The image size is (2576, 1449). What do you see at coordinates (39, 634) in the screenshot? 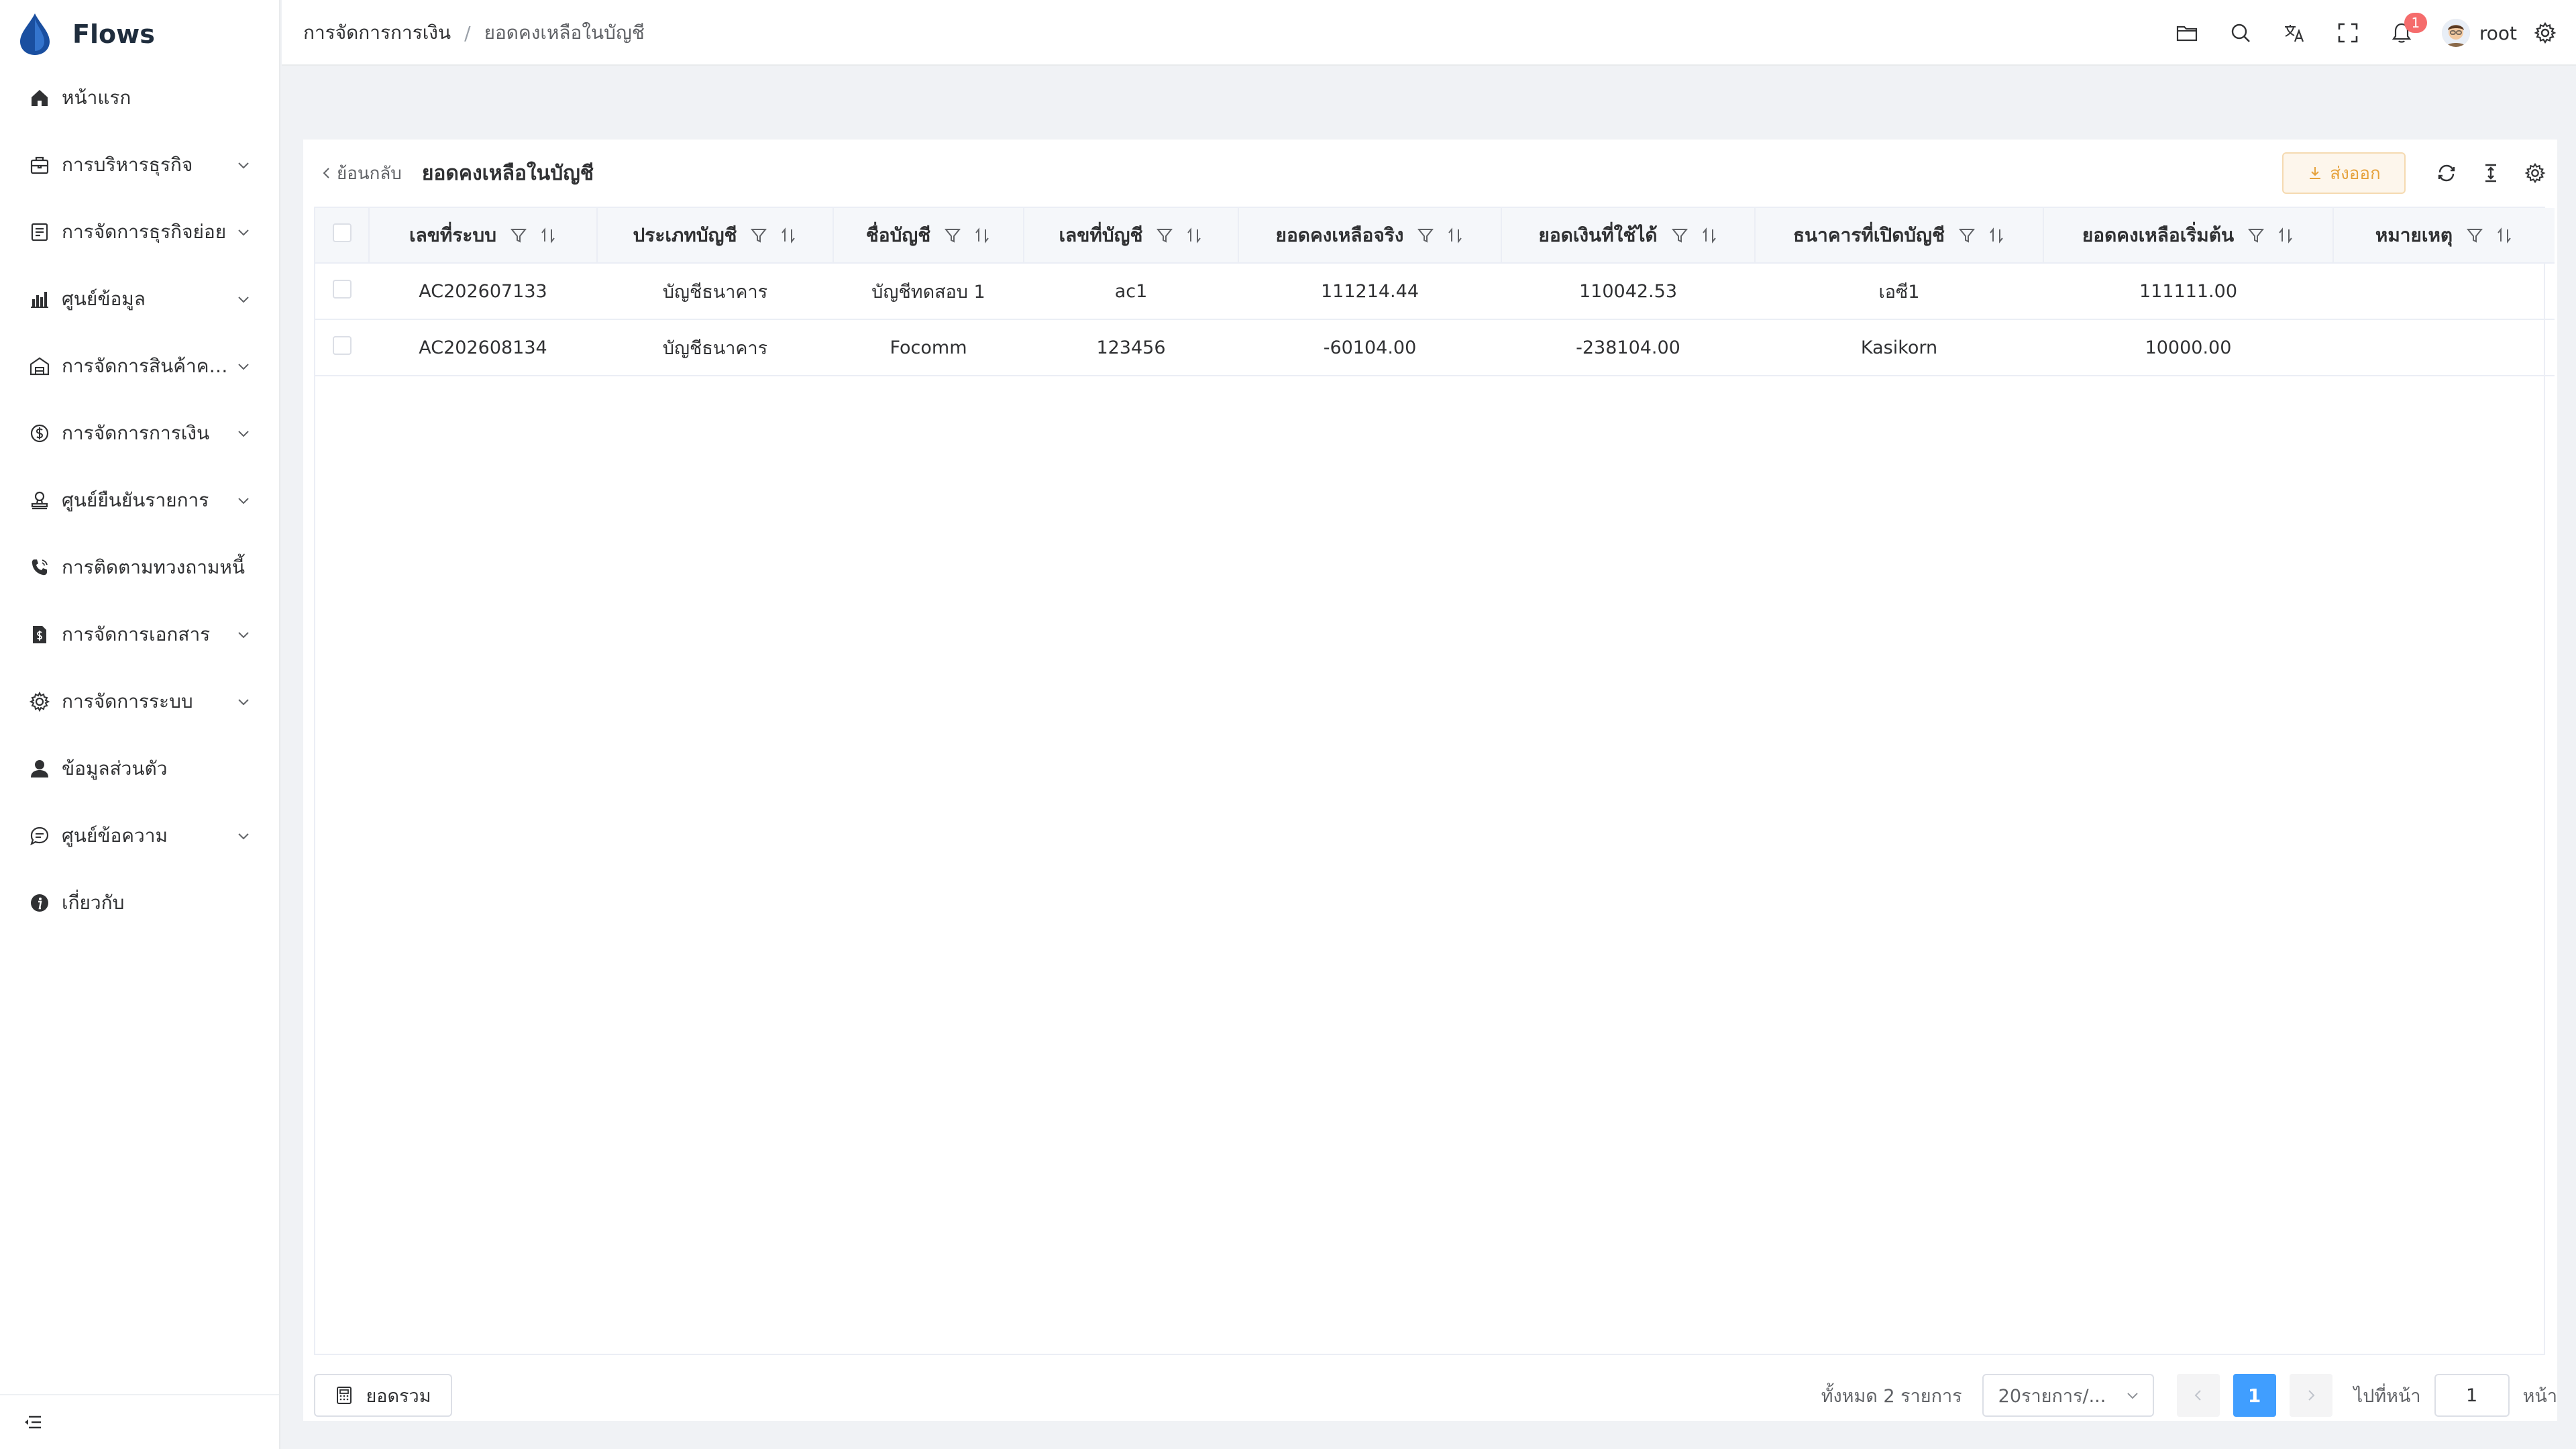
I see `document-icon` at bounding box center [39, 634].